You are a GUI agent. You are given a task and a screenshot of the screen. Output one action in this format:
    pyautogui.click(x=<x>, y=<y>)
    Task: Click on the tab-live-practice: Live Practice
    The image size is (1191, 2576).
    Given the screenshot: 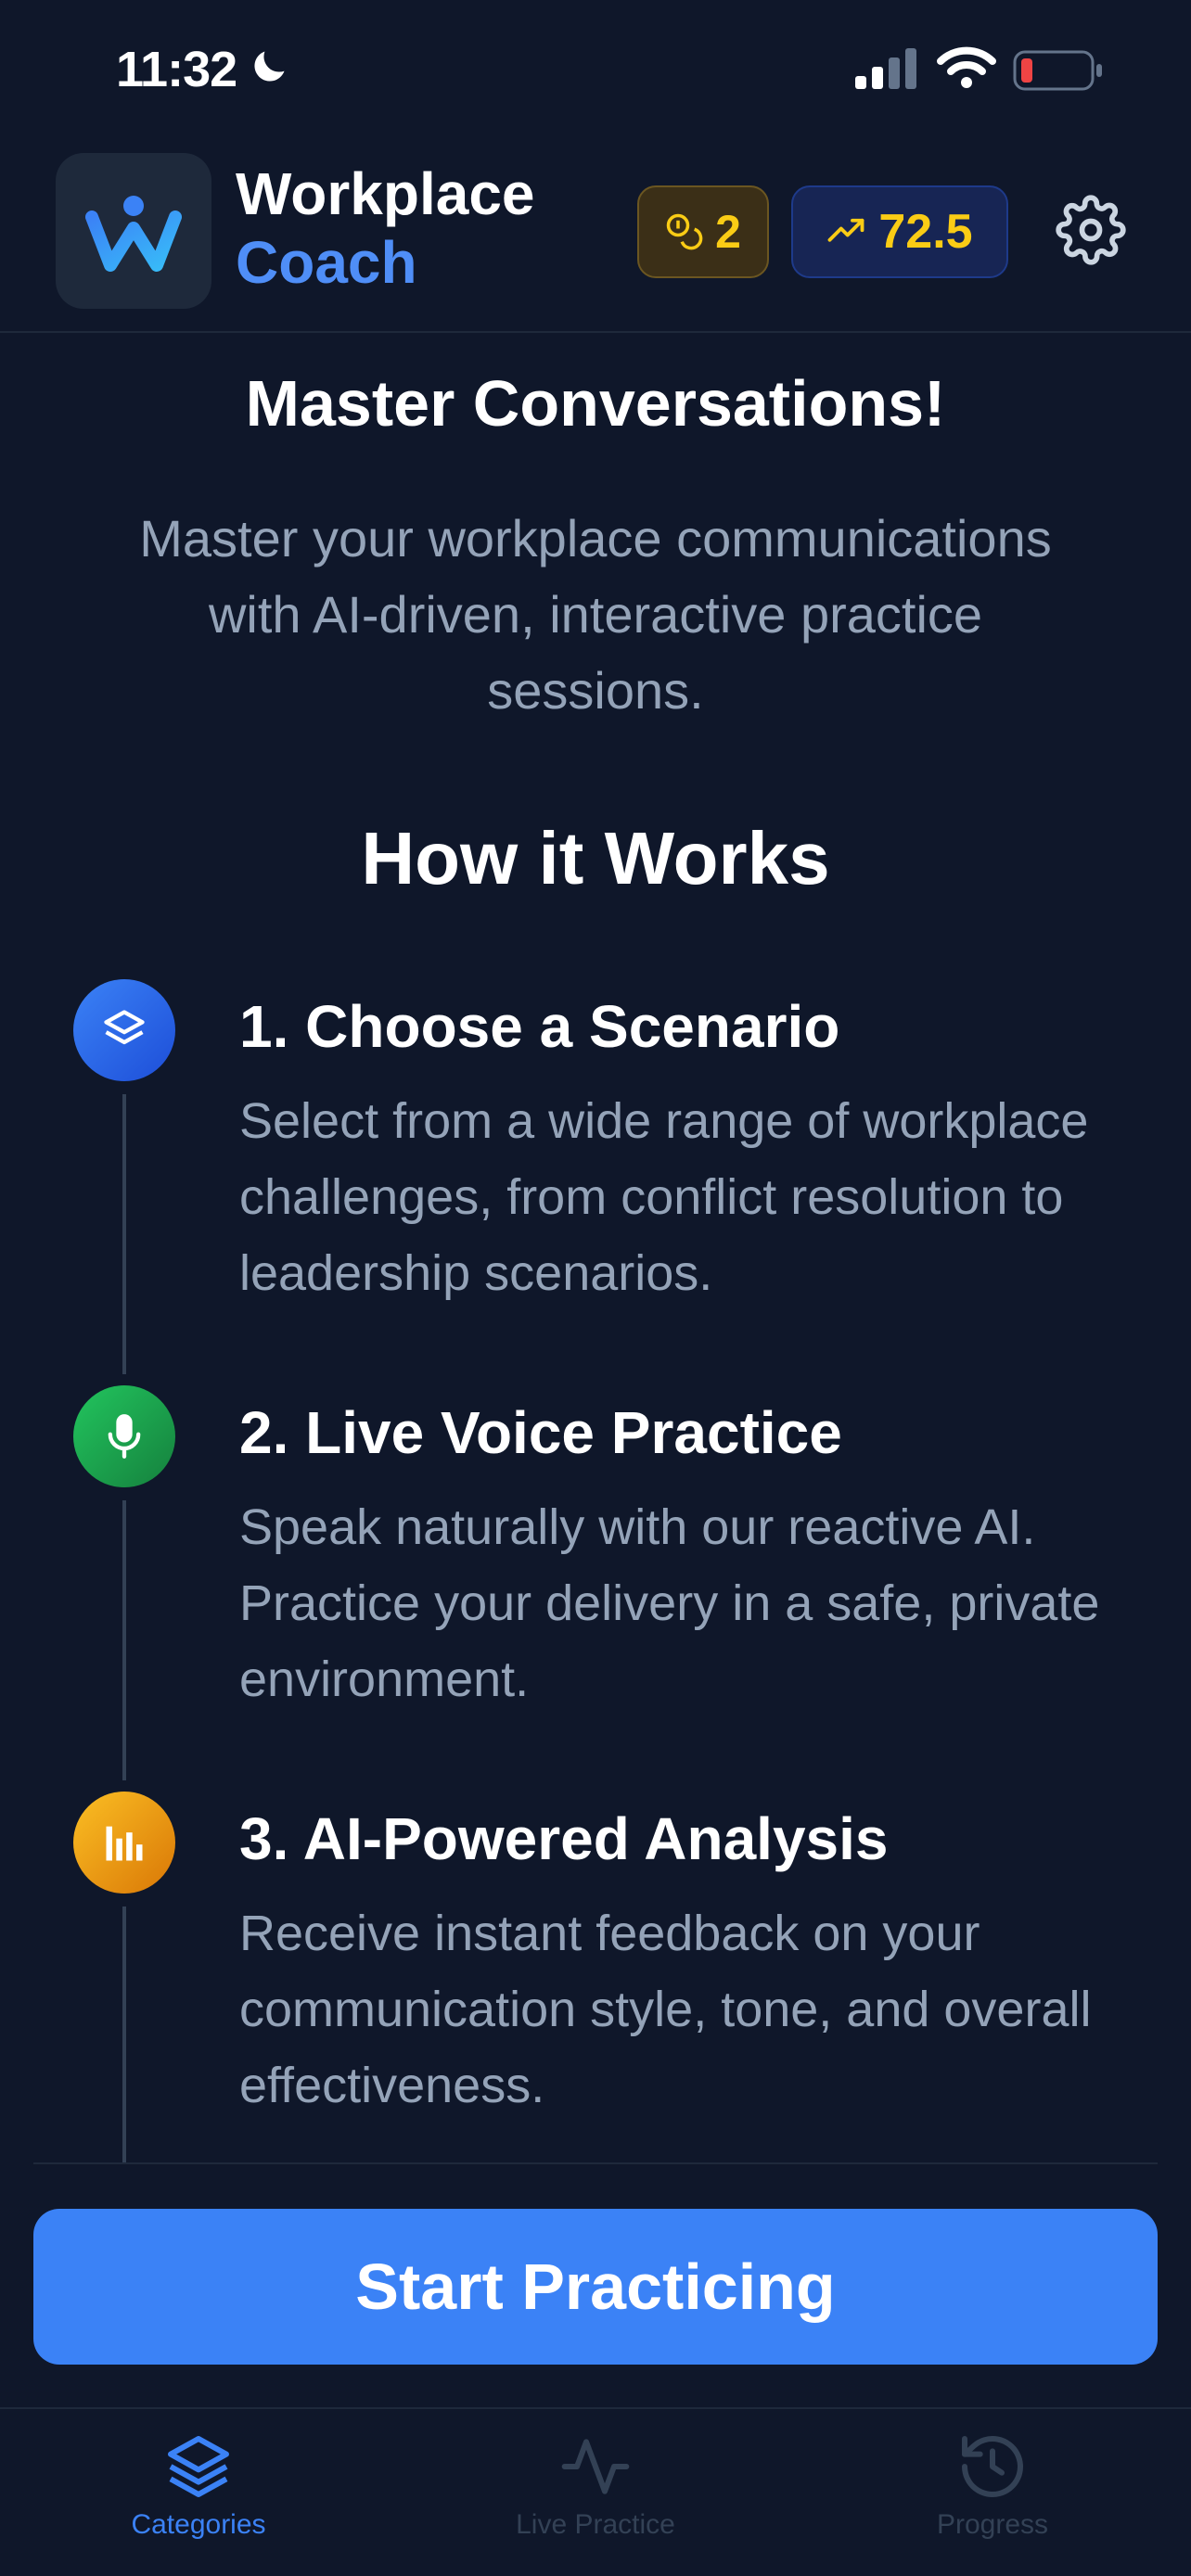 What is the action you would take?
    pyautogui.click(x=595, y=2485)
    